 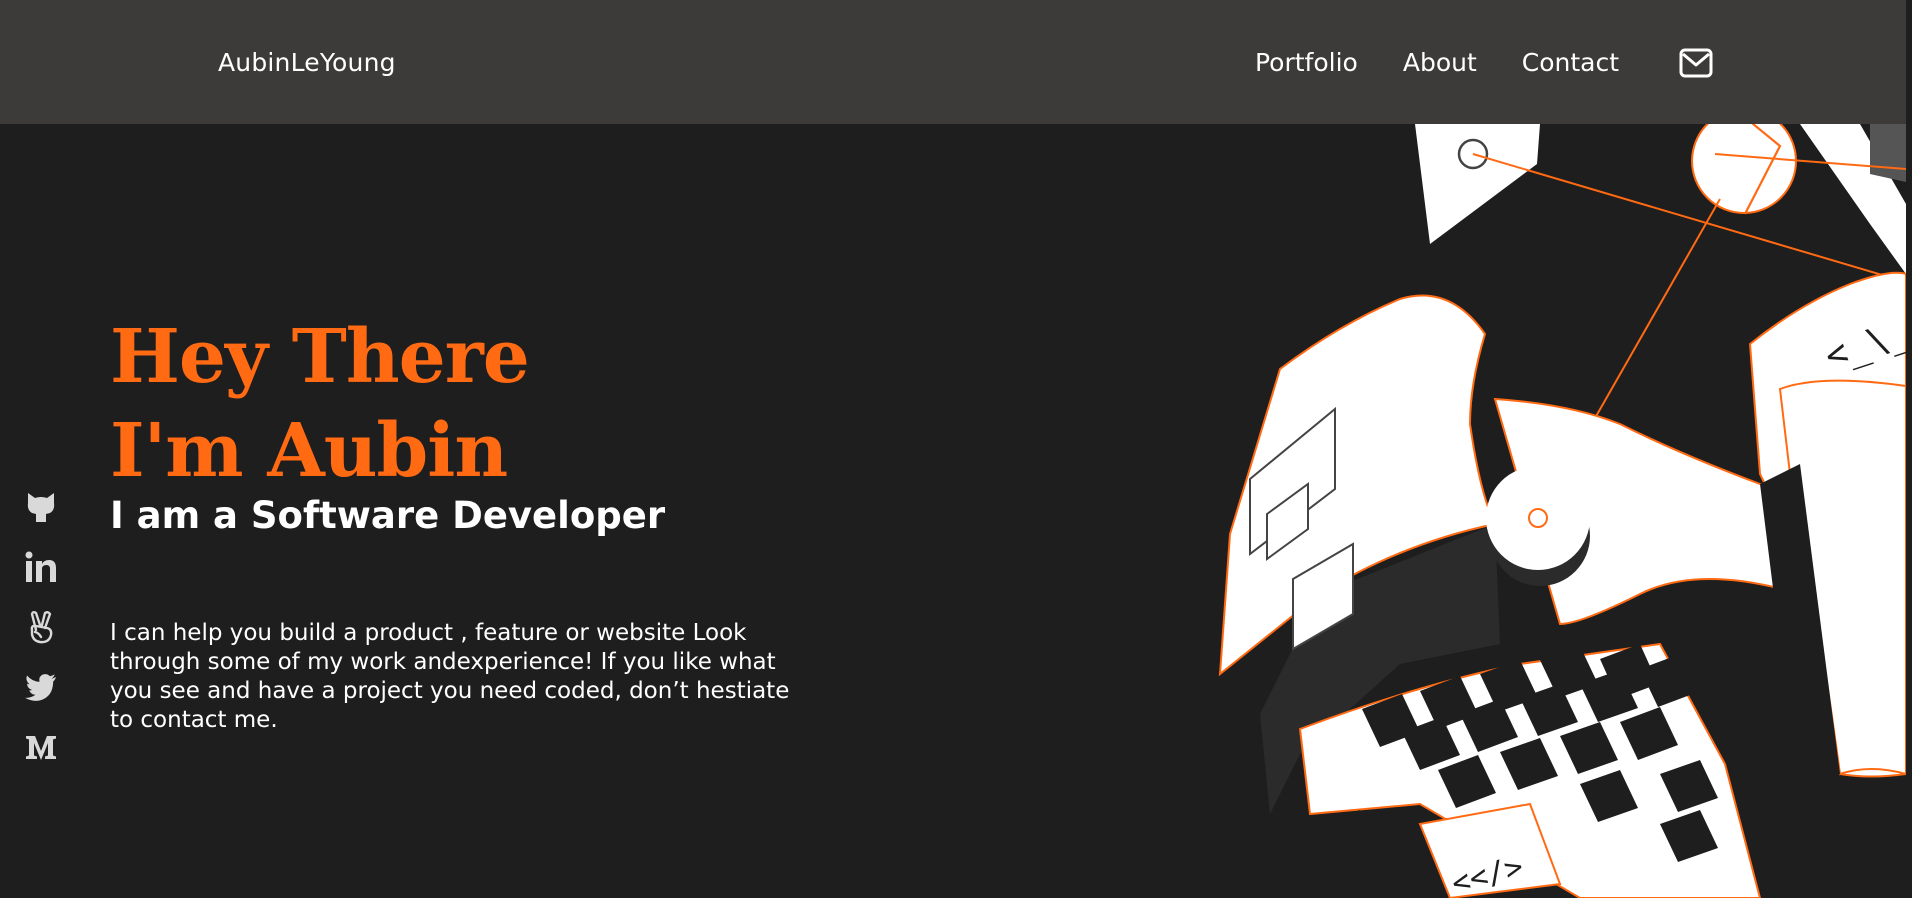 What do you see at coordinates (388, 515) in the screenshot?
I see `hero-subtitle: I am a Software Developer` at bounding box center [388, 515].